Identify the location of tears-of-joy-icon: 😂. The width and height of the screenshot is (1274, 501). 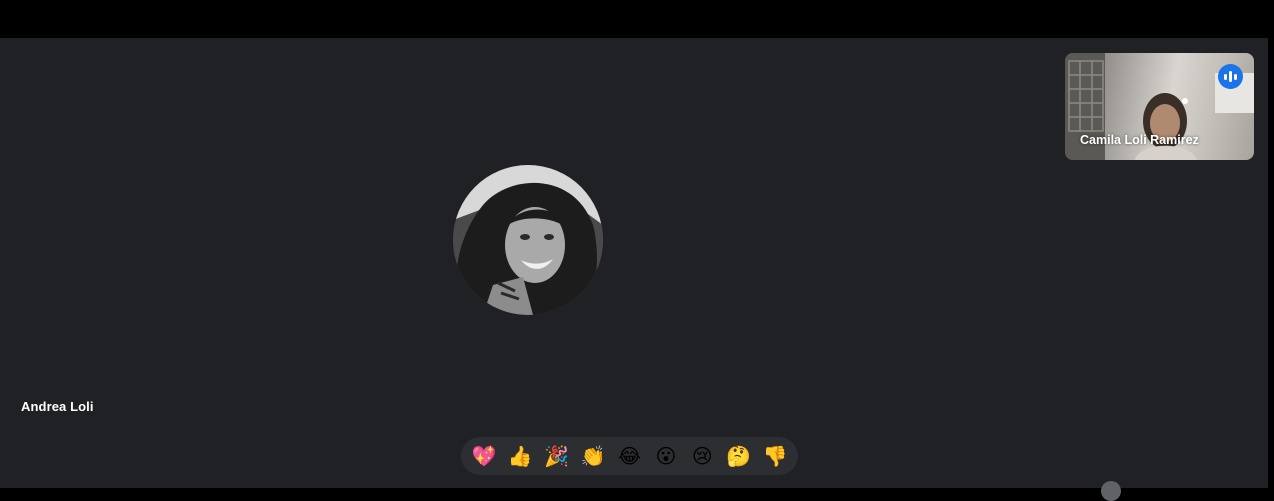
(630, 456).